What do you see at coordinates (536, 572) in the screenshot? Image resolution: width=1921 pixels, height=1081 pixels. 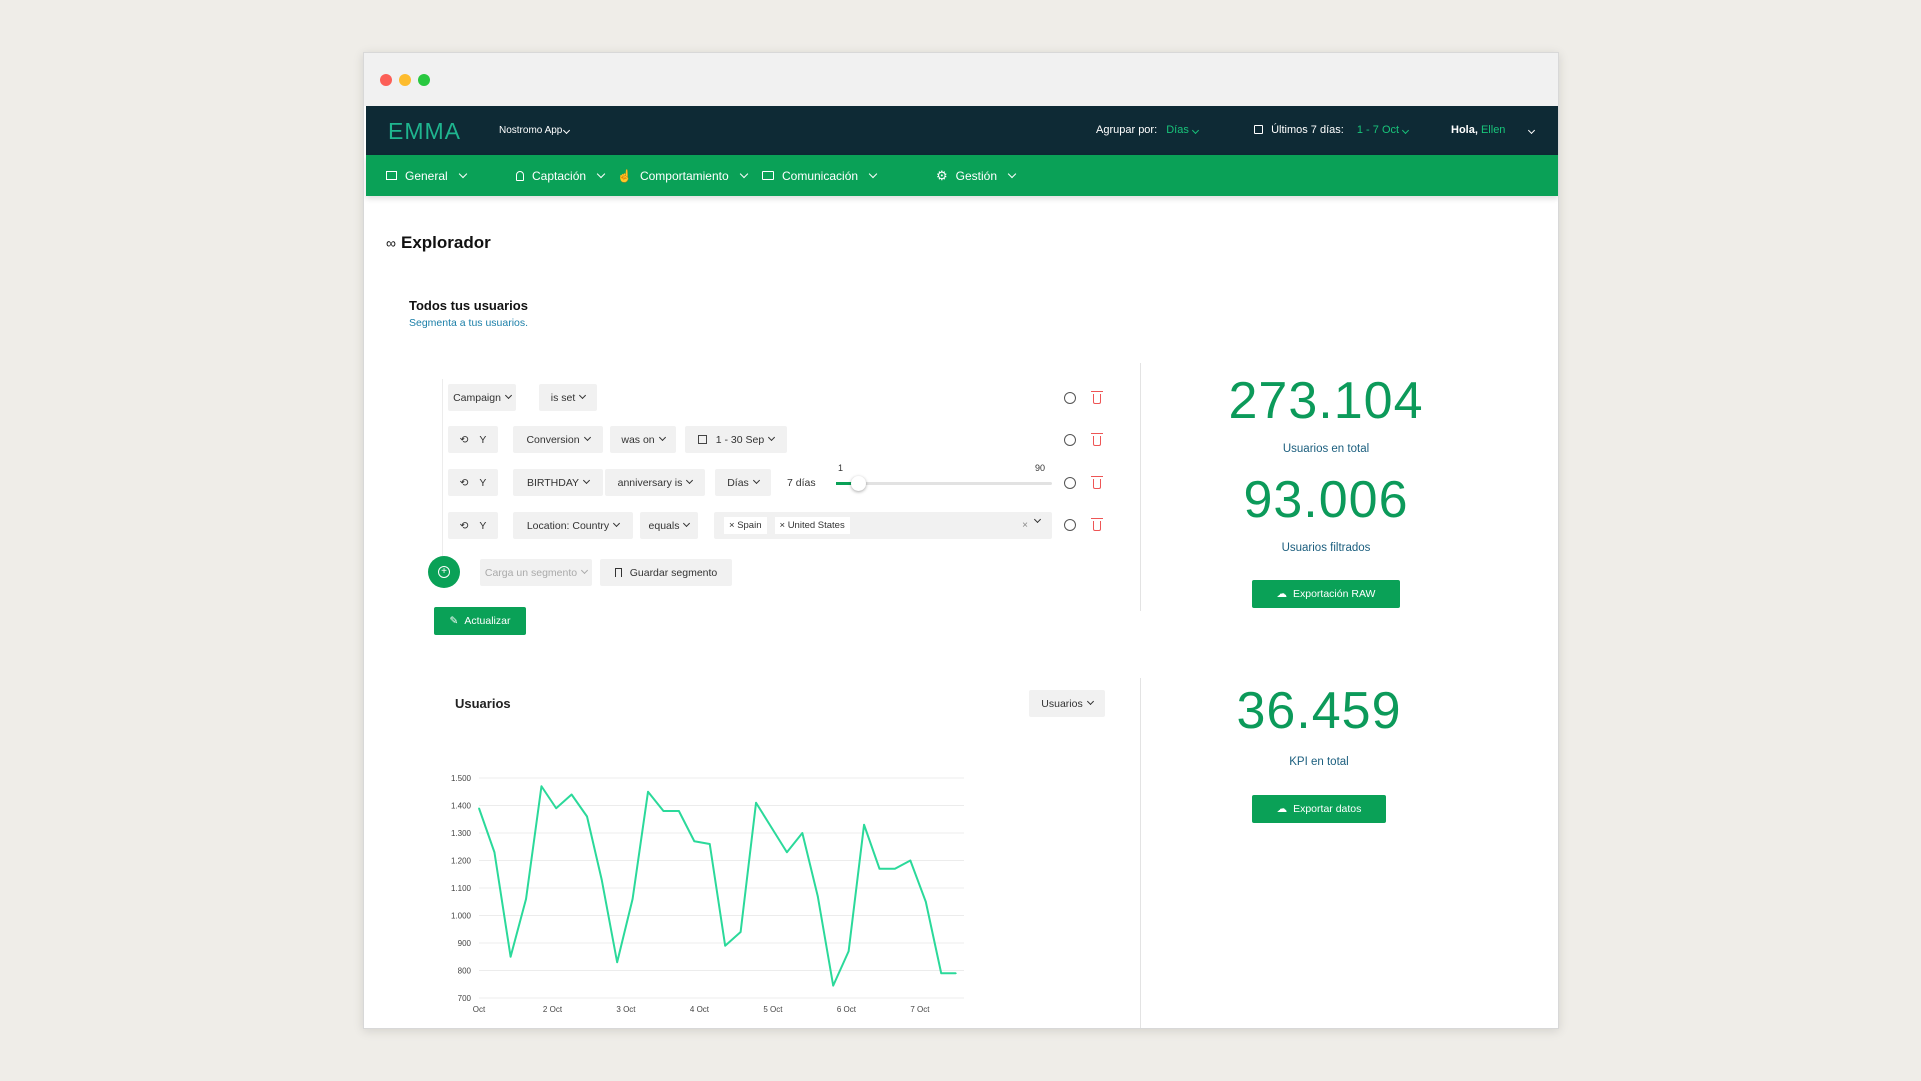 I see `load-segment-select: Carga un segmento` at bounding box center [536, 572].